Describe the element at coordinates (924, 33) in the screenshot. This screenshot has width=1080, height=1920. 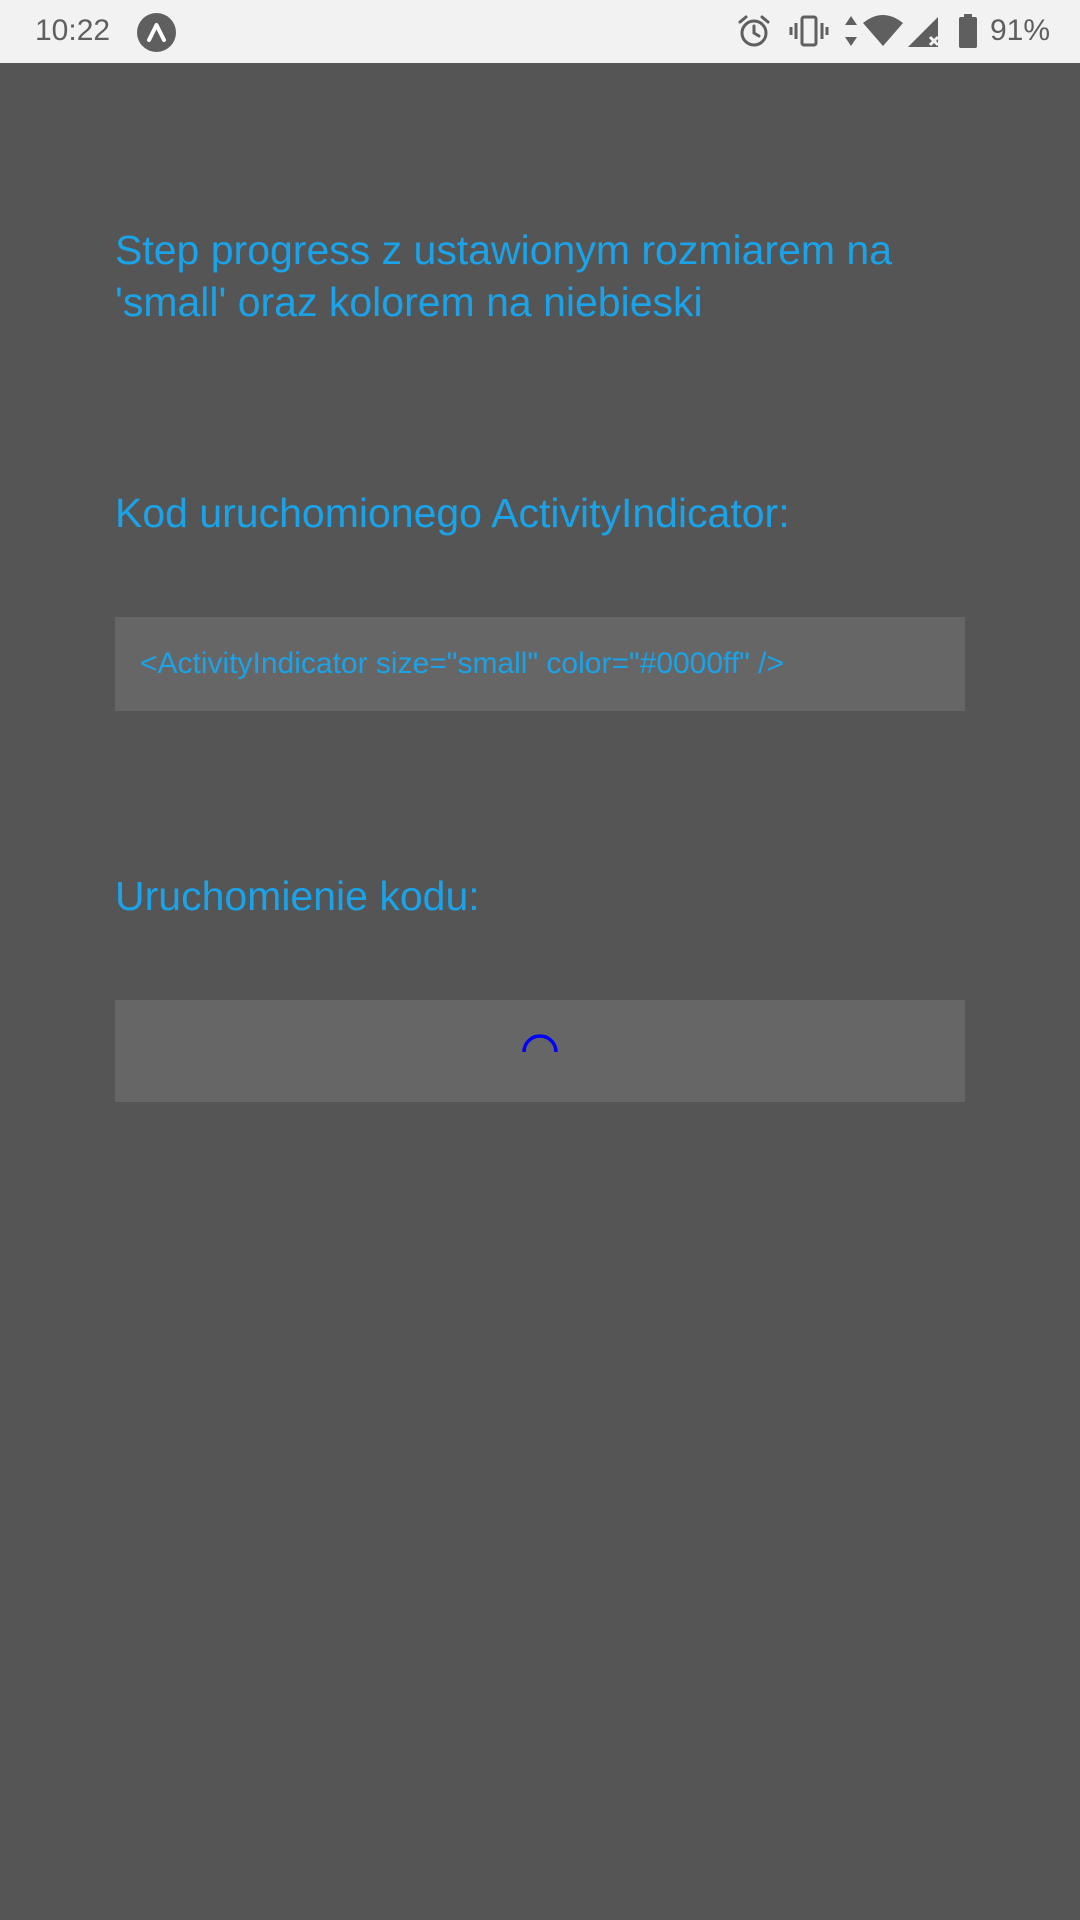
I see `signal-icon` at that location.